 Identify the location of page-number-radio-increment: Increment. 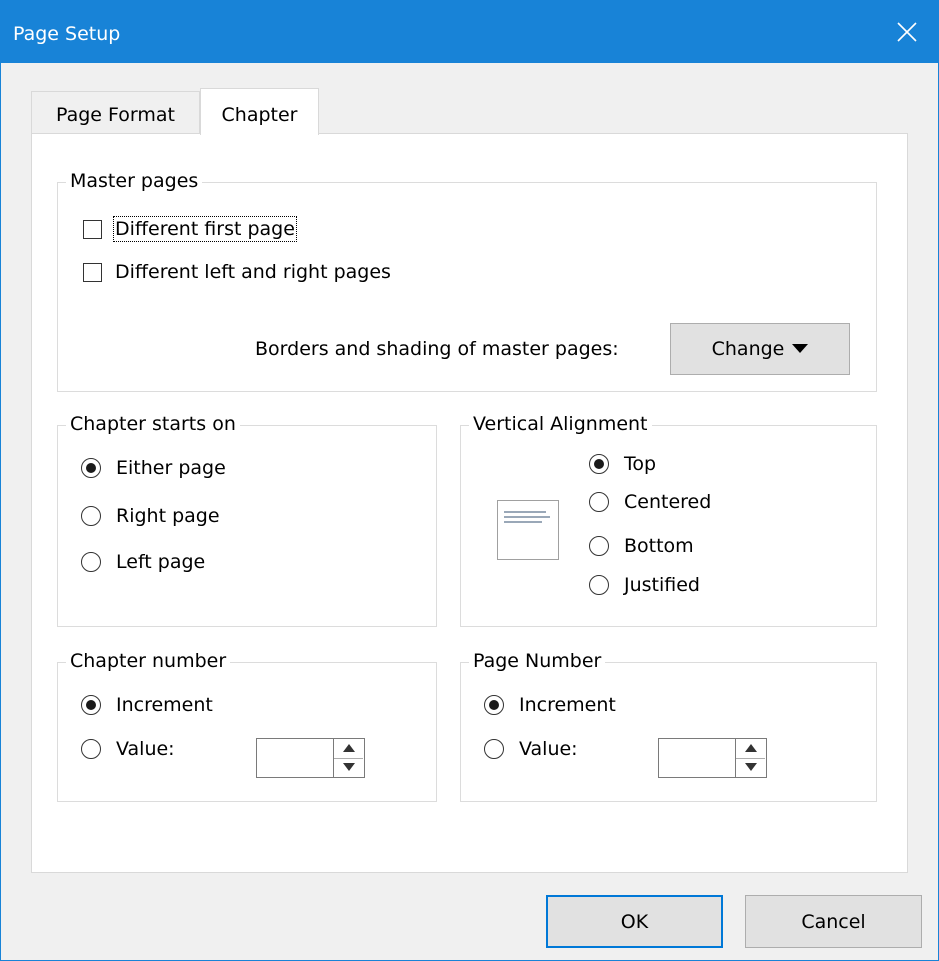
(550, 705).